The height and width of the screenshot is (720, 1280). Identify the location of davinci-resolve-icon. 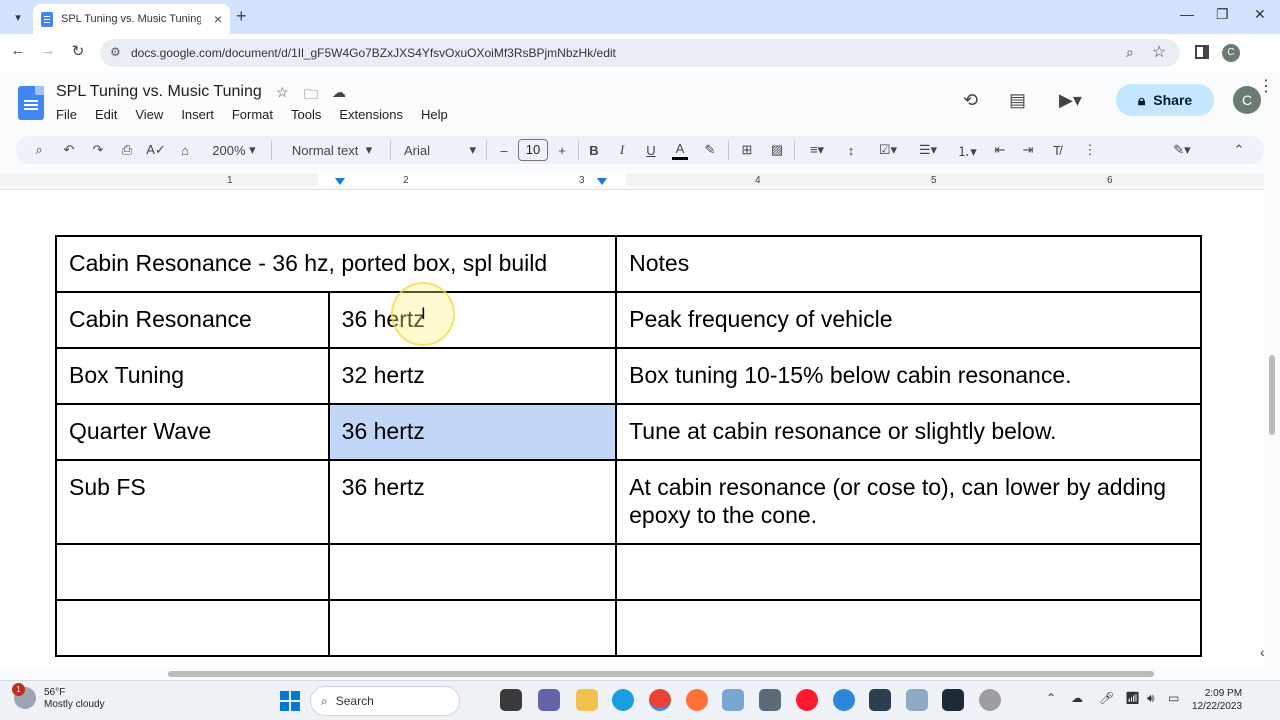
(953, 700).